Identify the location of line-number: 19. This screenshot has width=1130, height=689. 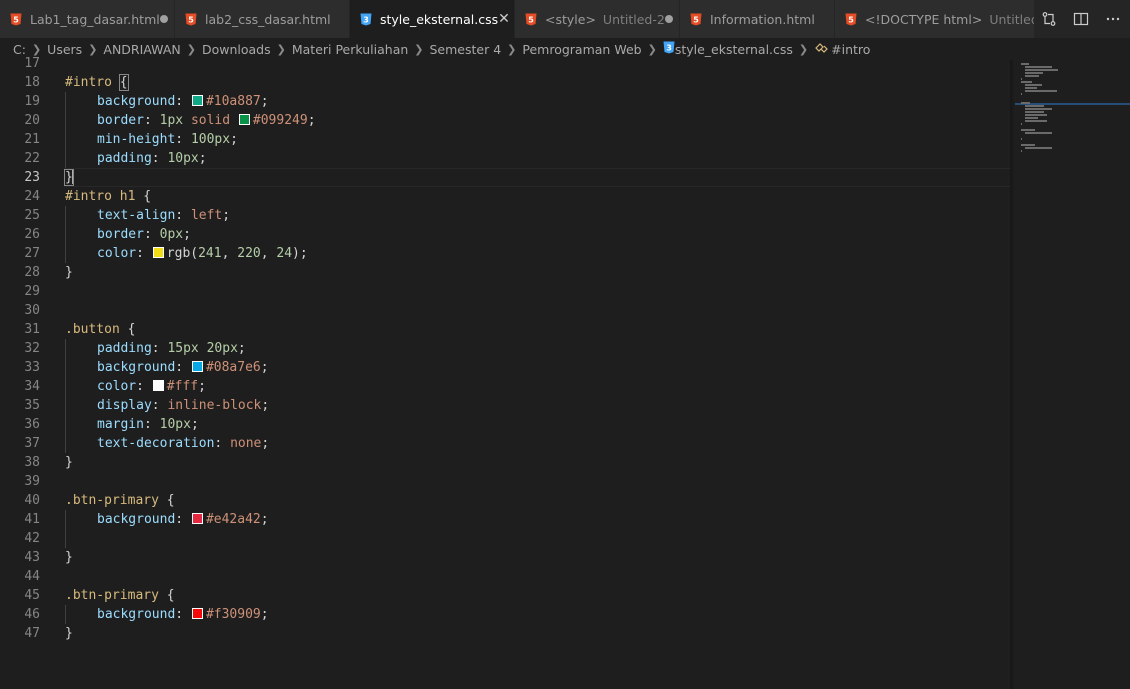
(32, 101).